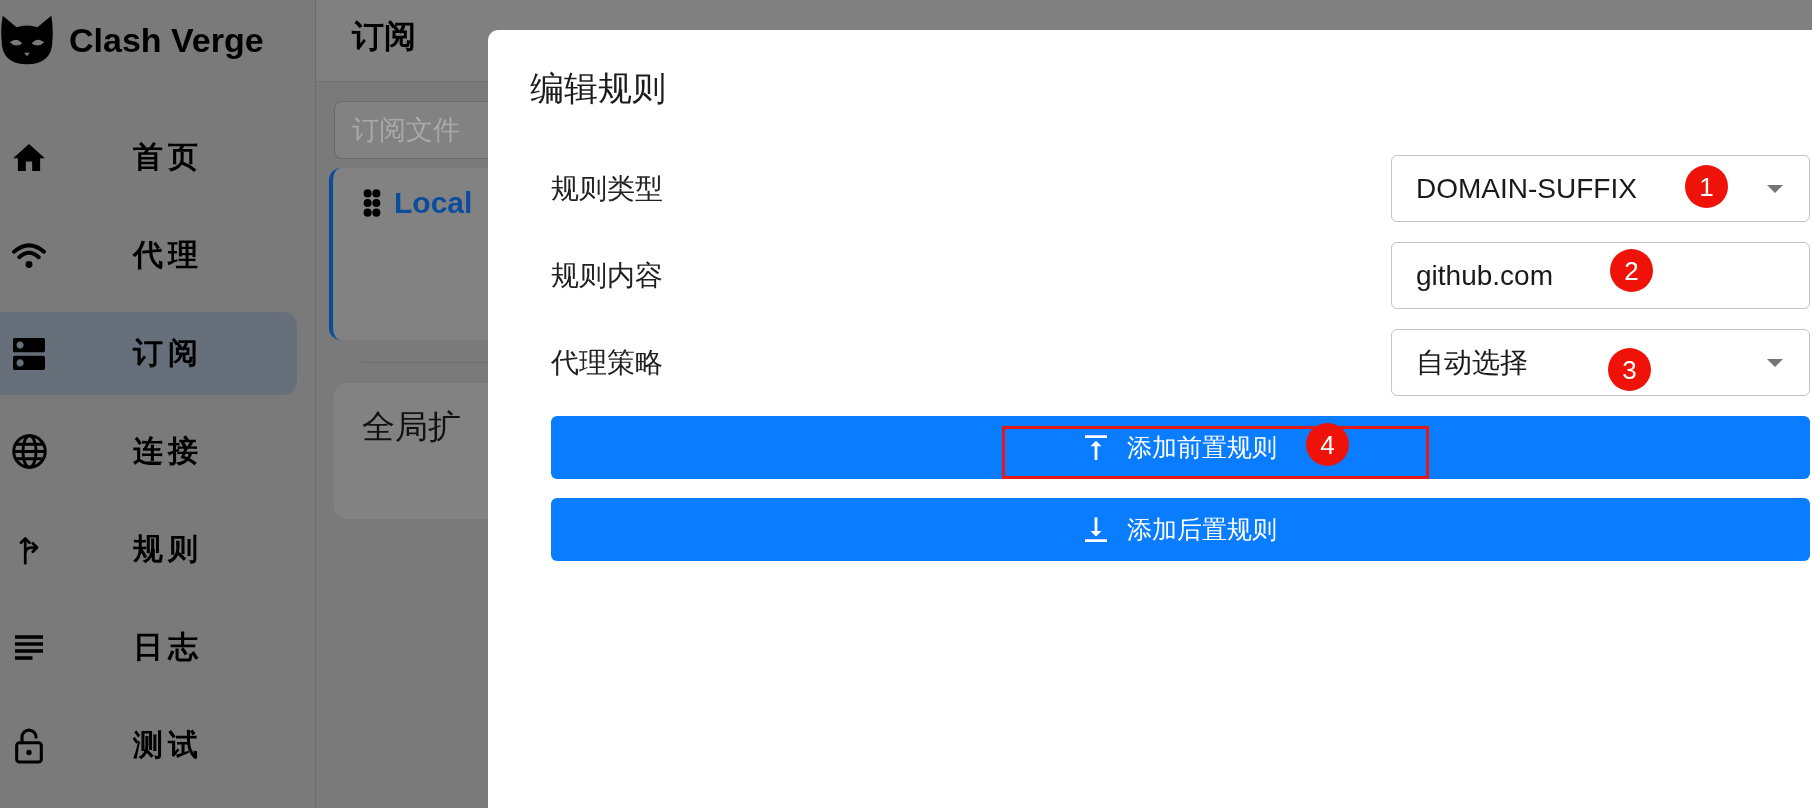 This screenshot has height=808, width=1812. Describe the element at coordinates (29, 353) in the screenshot. I see `server-icon` at that location.